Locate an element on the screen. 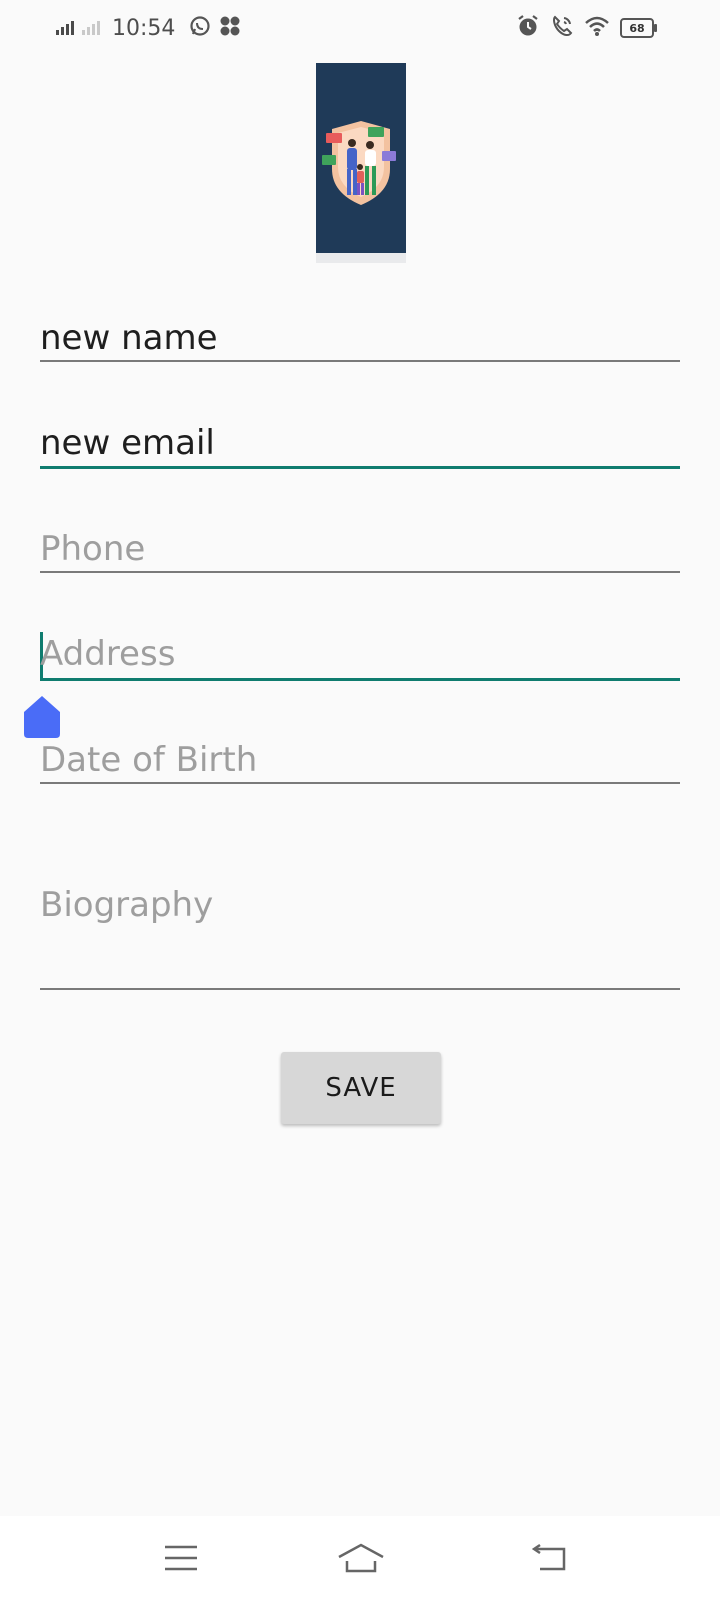 This screenshot has height=1600, width=720. email-input-value: new email is located at coordinates (127, 443).